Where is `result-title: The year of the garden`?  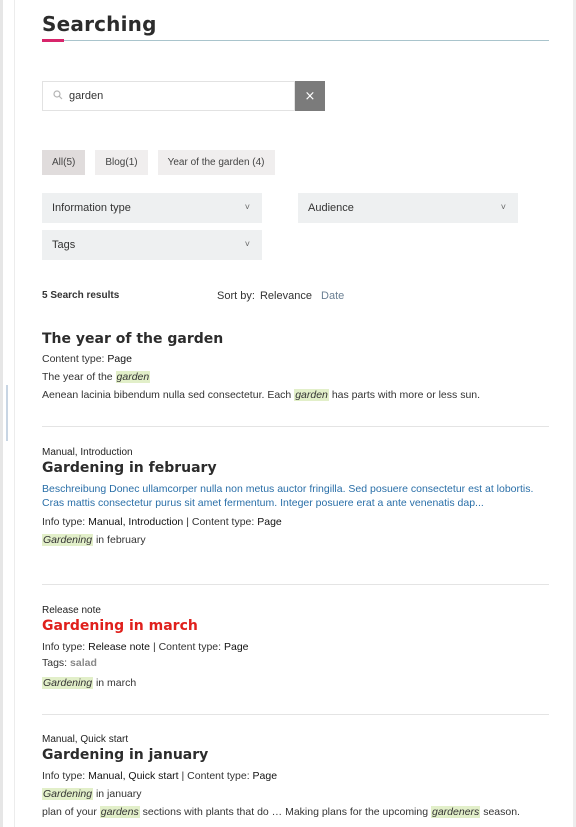 result-title: The year of the garden is located at coordinates (295, 339).